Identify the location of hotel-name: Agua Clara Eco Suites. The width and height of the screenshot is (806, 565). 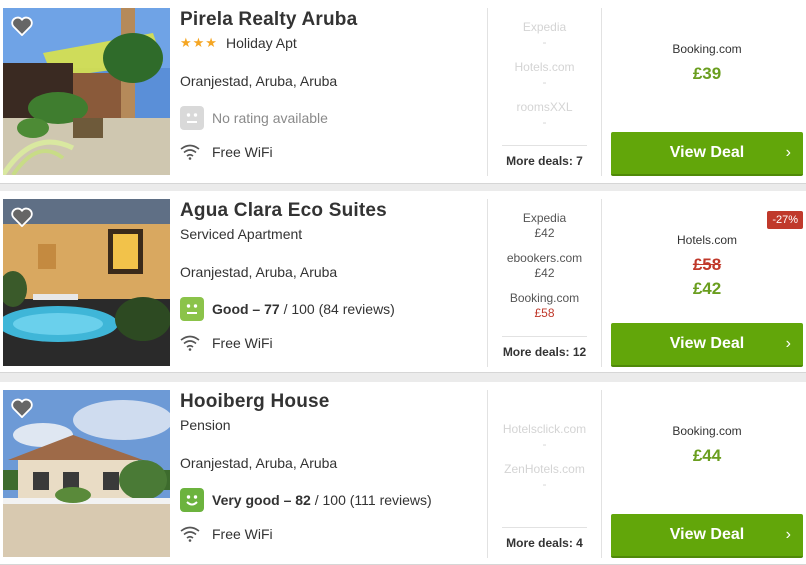
(330, 211).